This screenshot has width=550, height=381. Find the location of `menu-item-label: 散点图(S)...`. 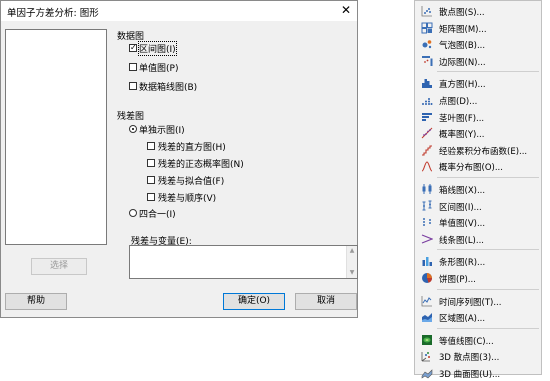

menu-item-label: 散点图(S)... is located at coordinates (462, 13).